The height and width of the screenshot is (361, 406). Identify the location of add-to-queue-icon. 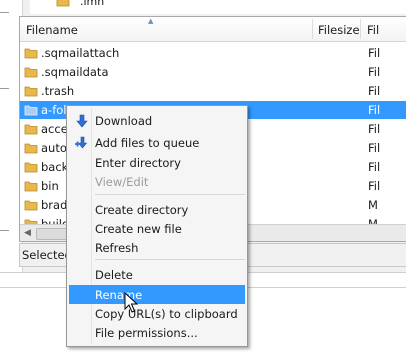
(81, 142).